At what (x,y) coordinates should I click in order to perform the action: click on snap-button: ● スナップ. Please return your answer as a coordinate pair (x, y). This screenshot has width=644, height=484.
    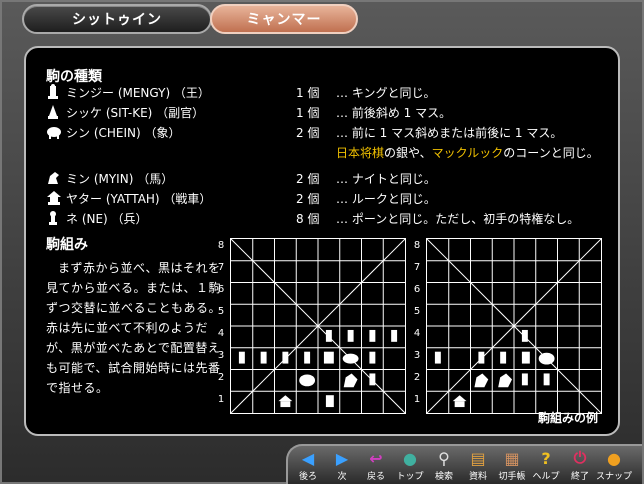
    Looking at the image, I should click on (614, 466).